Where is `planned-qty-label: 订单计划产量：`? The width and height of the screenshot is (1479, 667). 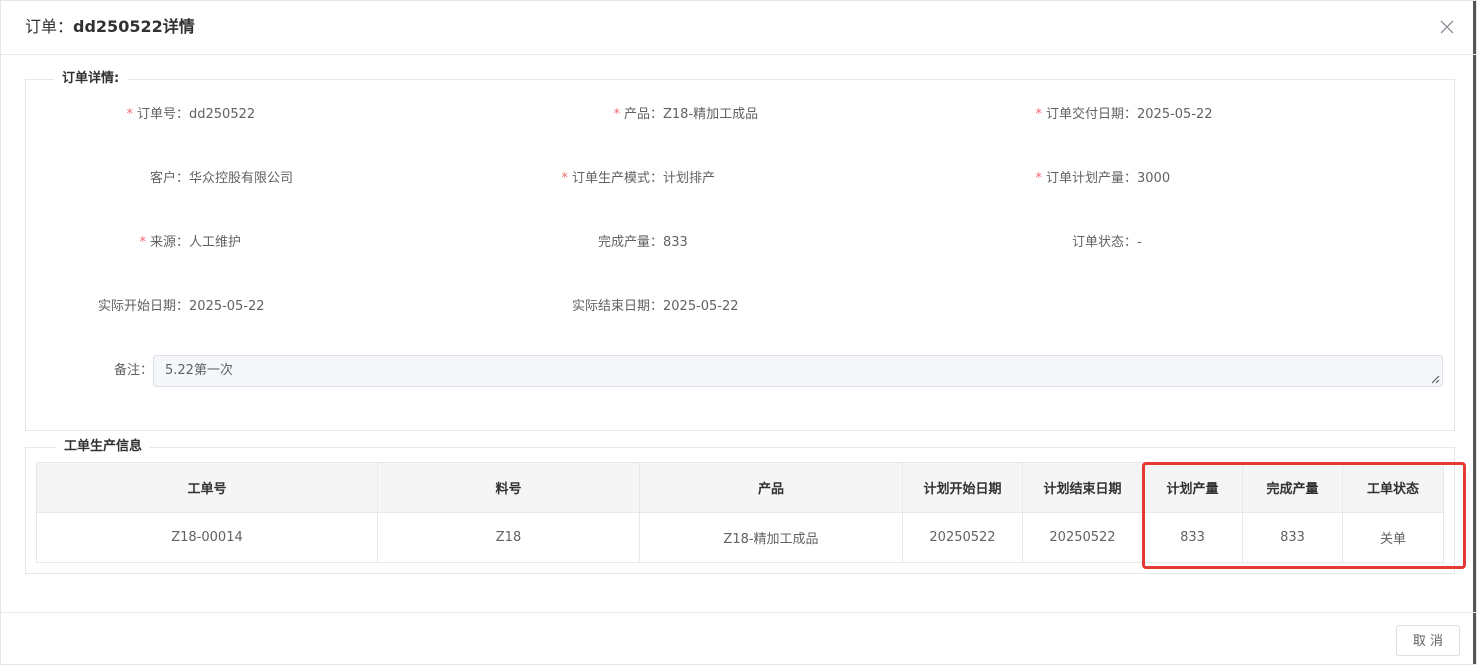 planned-qty-label: 订单计划产量： is located at coordinates (1091, 178).